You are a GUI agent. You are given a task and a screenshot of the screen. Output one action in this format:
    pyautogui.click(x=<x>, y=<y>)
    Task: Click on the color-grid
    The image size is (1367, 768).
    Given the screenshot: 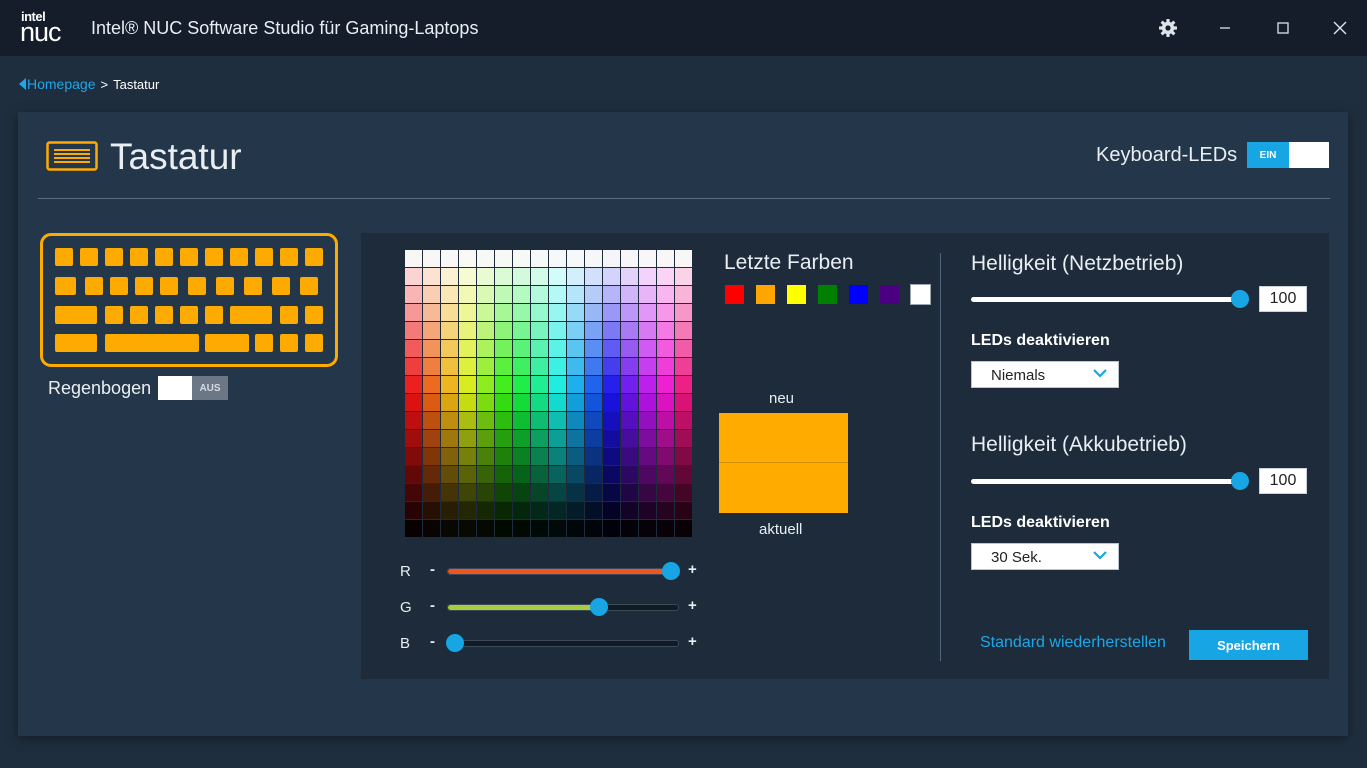 What is the action you would take?
    pyautogui.click(x=549, y=394)
    